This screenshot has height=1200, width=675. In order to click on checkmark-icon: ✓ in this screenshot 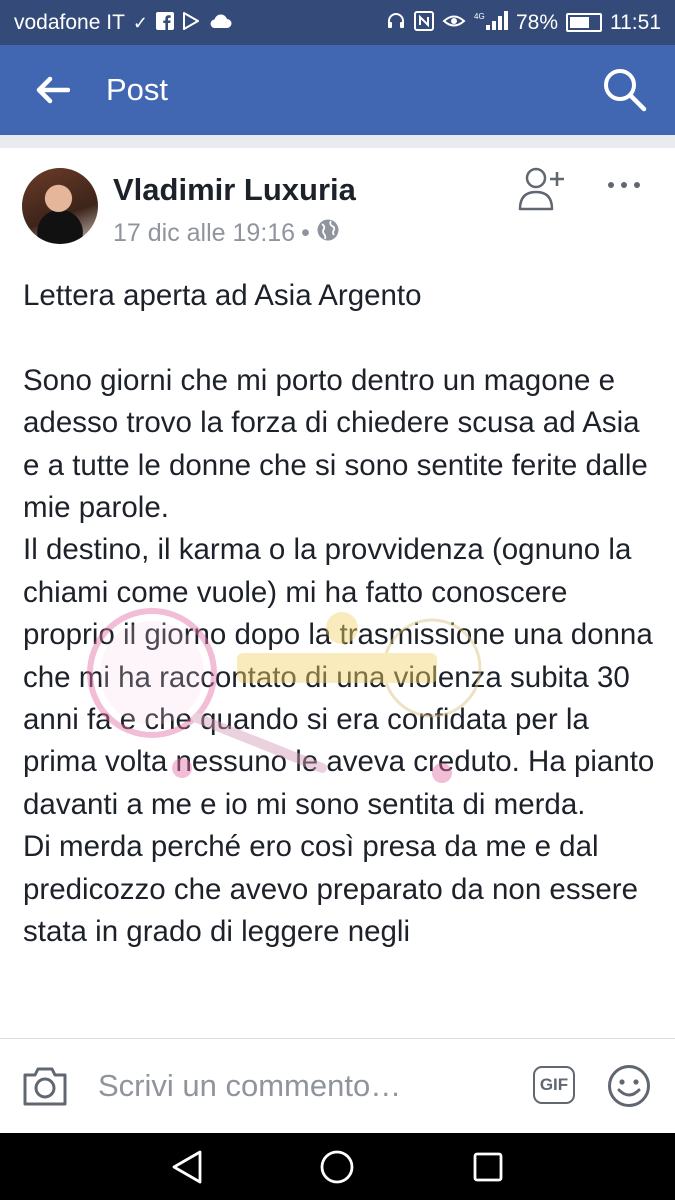, I will do `click(140, 22)`.